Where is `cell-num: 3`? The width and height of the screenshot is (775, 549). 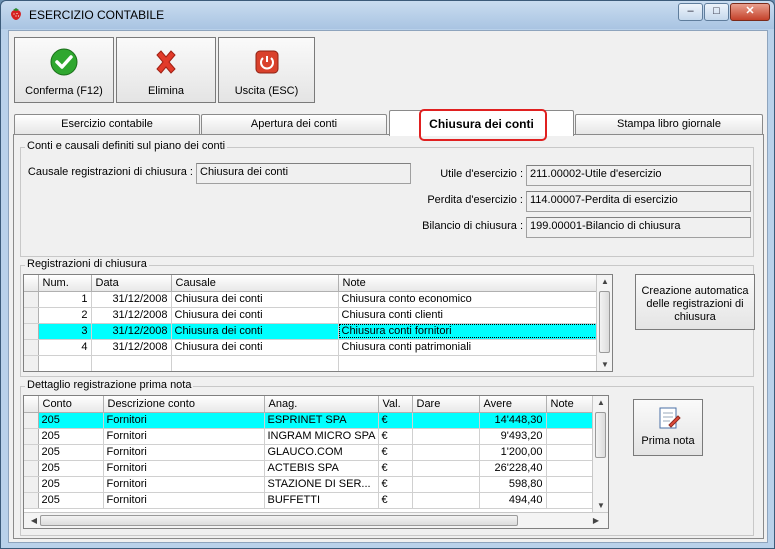
cell-num: 3 is located at coordinates (65, 331).